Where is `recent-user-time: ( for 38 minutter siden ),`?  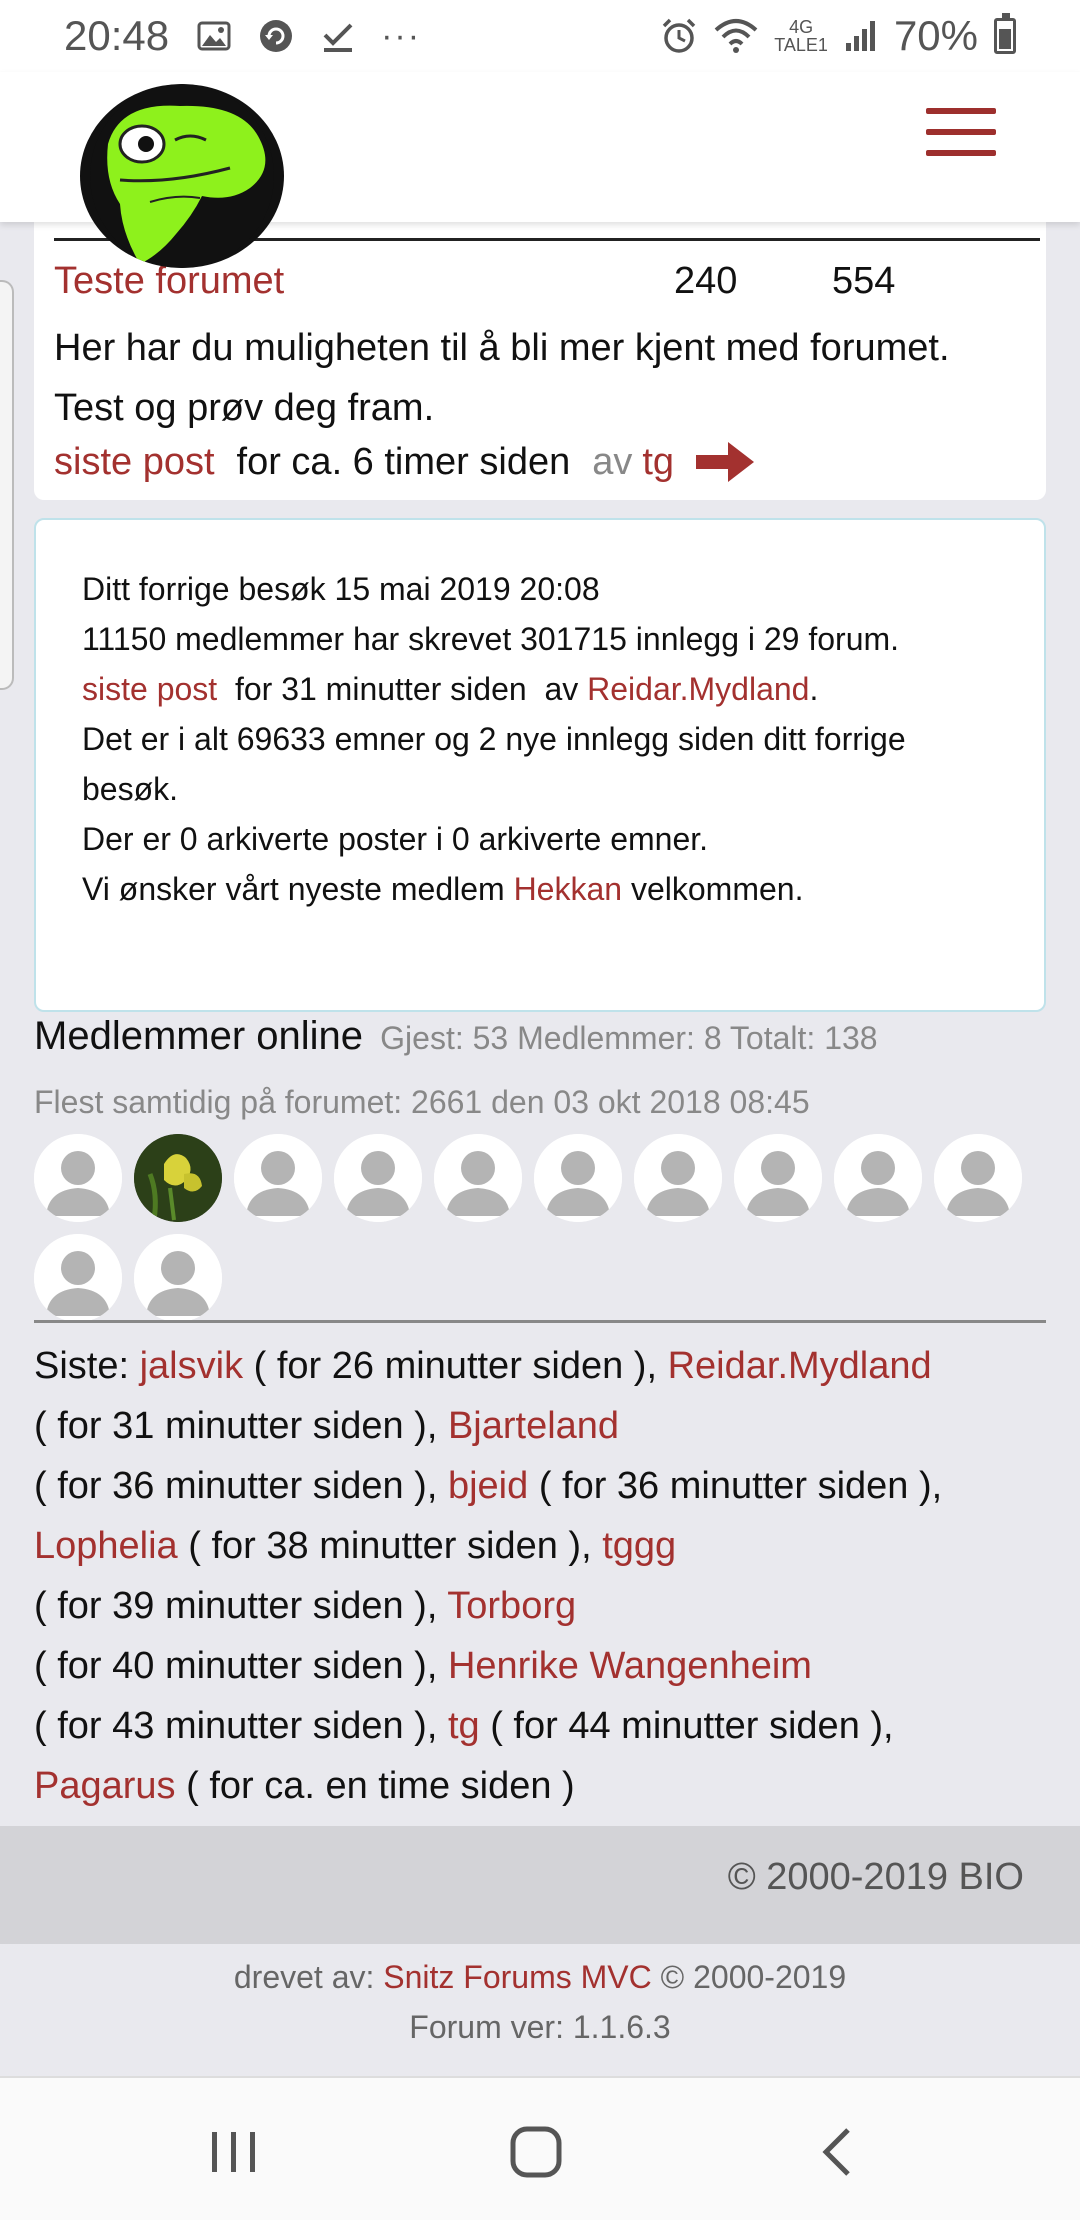
recent-user-time: ( for 38 minutter siden ), is located at coordinates (390, 1546).